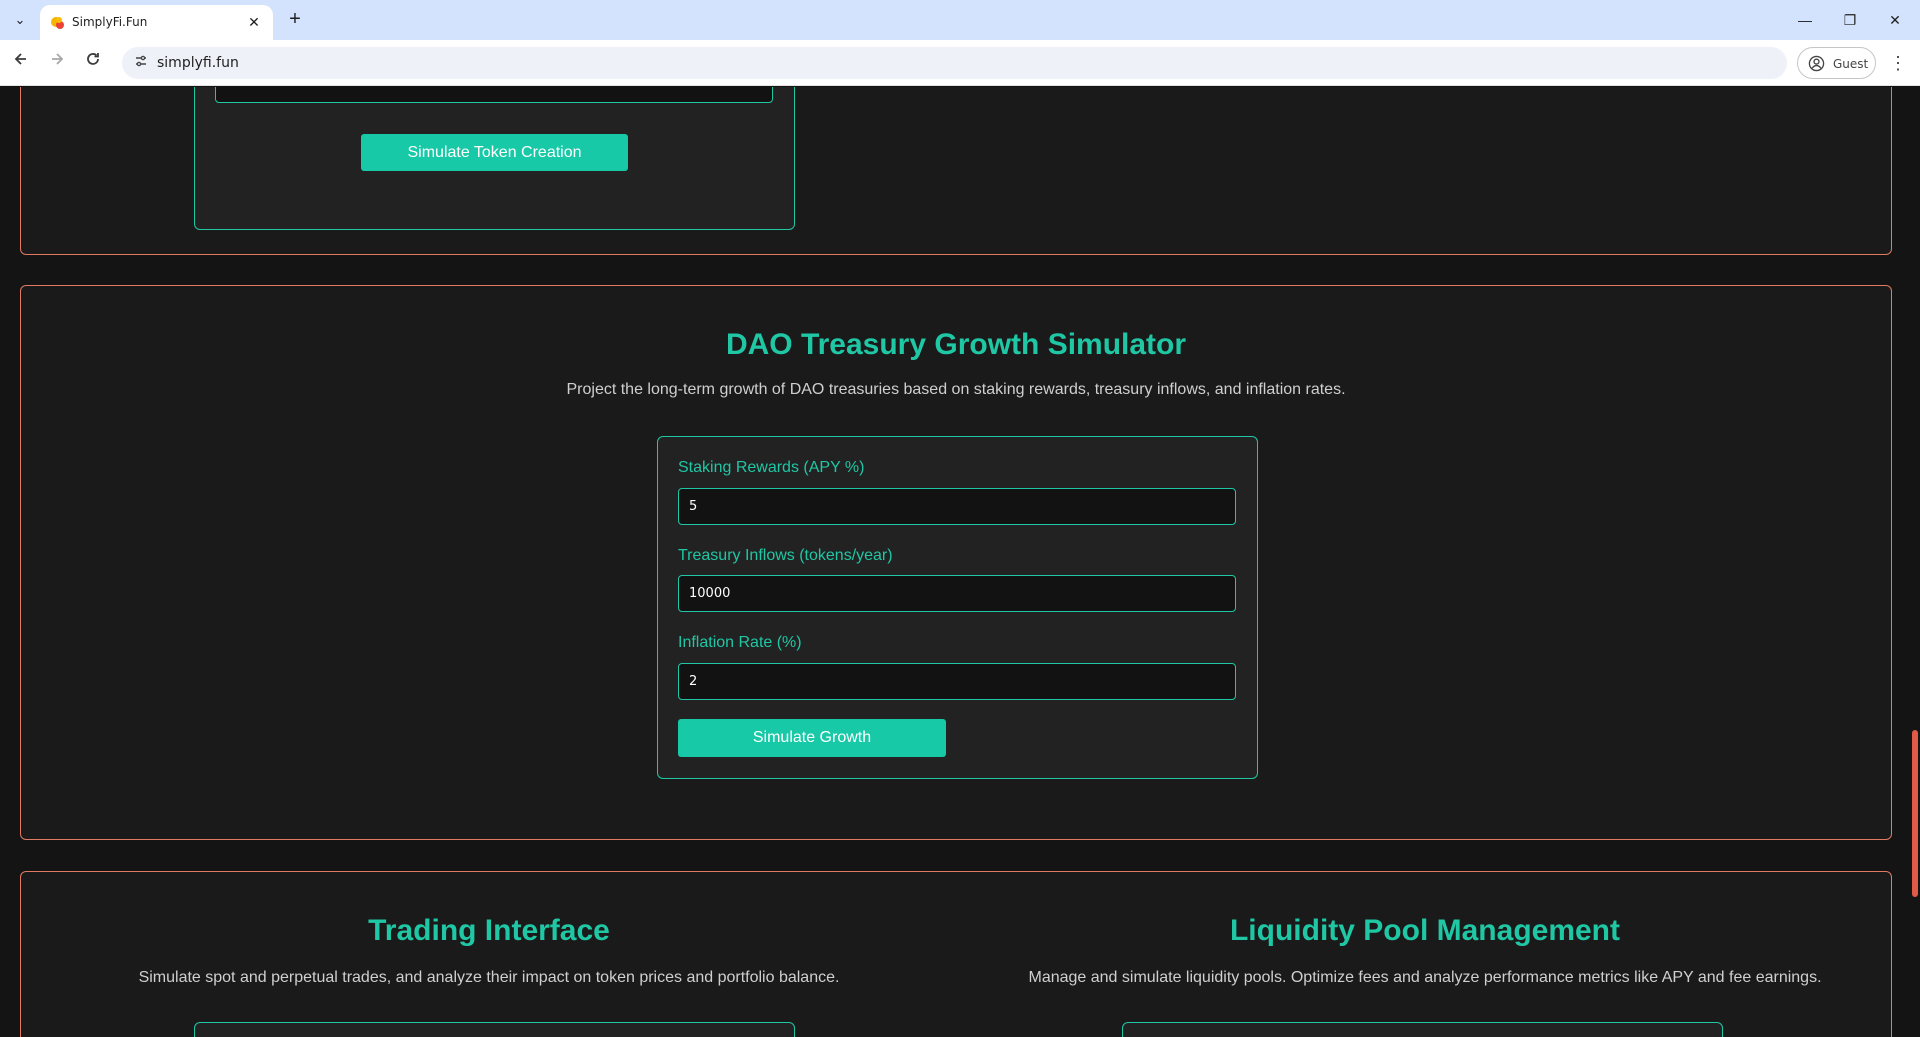 The width and height of the screenshot is (1920, 1037). I want to click on forward-icon, so click(57, 63).